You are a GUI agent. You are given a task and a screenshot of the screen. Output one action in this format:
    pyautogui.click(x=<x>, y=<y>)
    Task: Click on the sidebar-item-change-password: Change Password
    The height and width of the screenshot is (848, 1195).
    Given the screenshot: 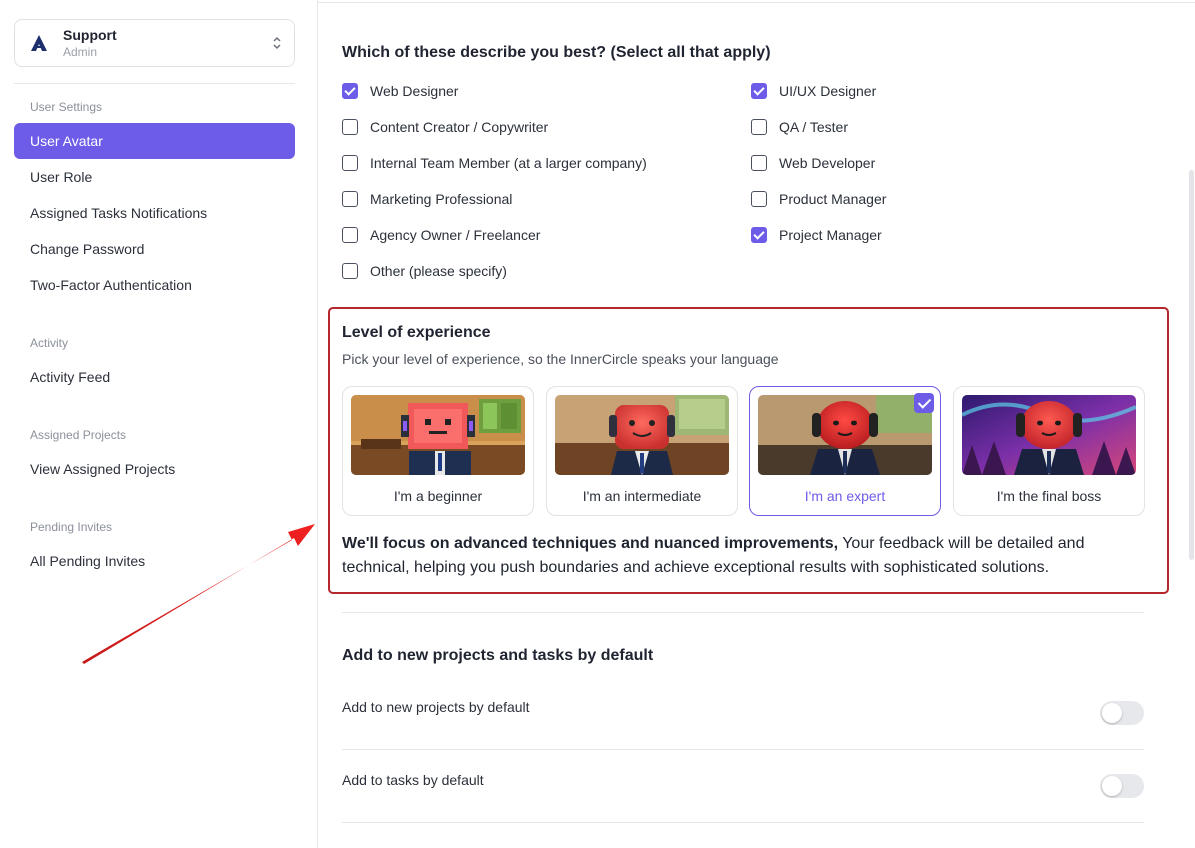 What is the action you would take?
    pyautogui.click(x=154, y=249)
    